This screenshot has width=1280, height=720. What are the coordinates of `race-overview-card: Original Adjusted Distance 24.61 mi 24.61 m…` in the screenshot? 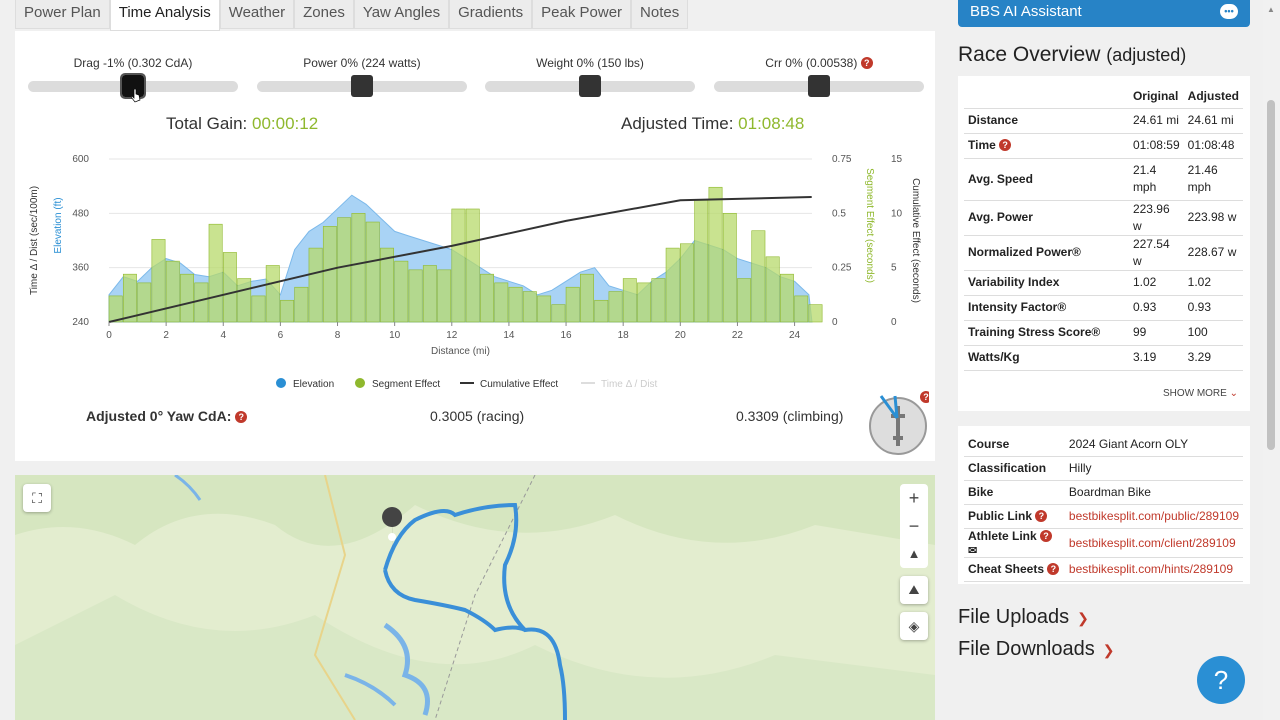 It's located at (1104, 243).